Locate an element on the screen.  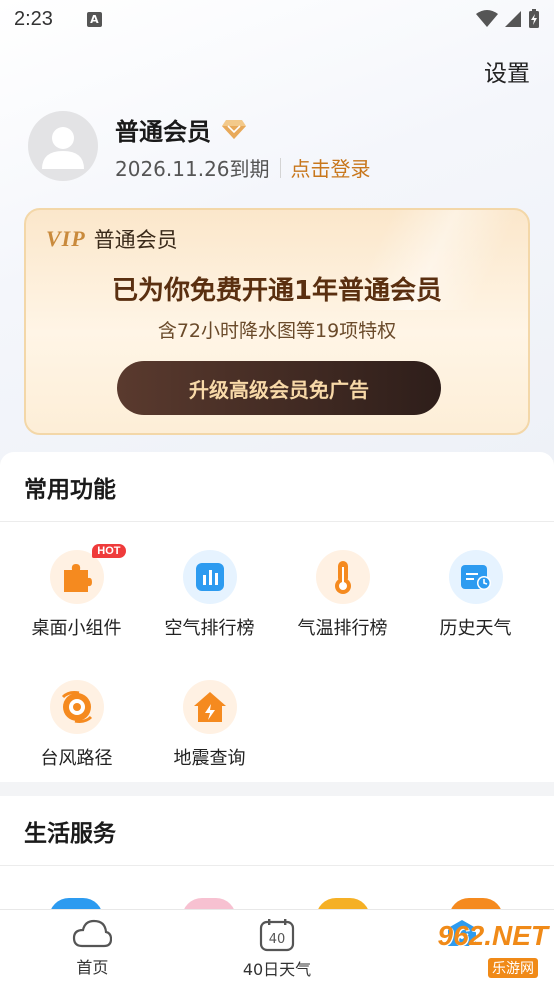
tile-label: 气温排行榜 is located at coordinates (342, 628).